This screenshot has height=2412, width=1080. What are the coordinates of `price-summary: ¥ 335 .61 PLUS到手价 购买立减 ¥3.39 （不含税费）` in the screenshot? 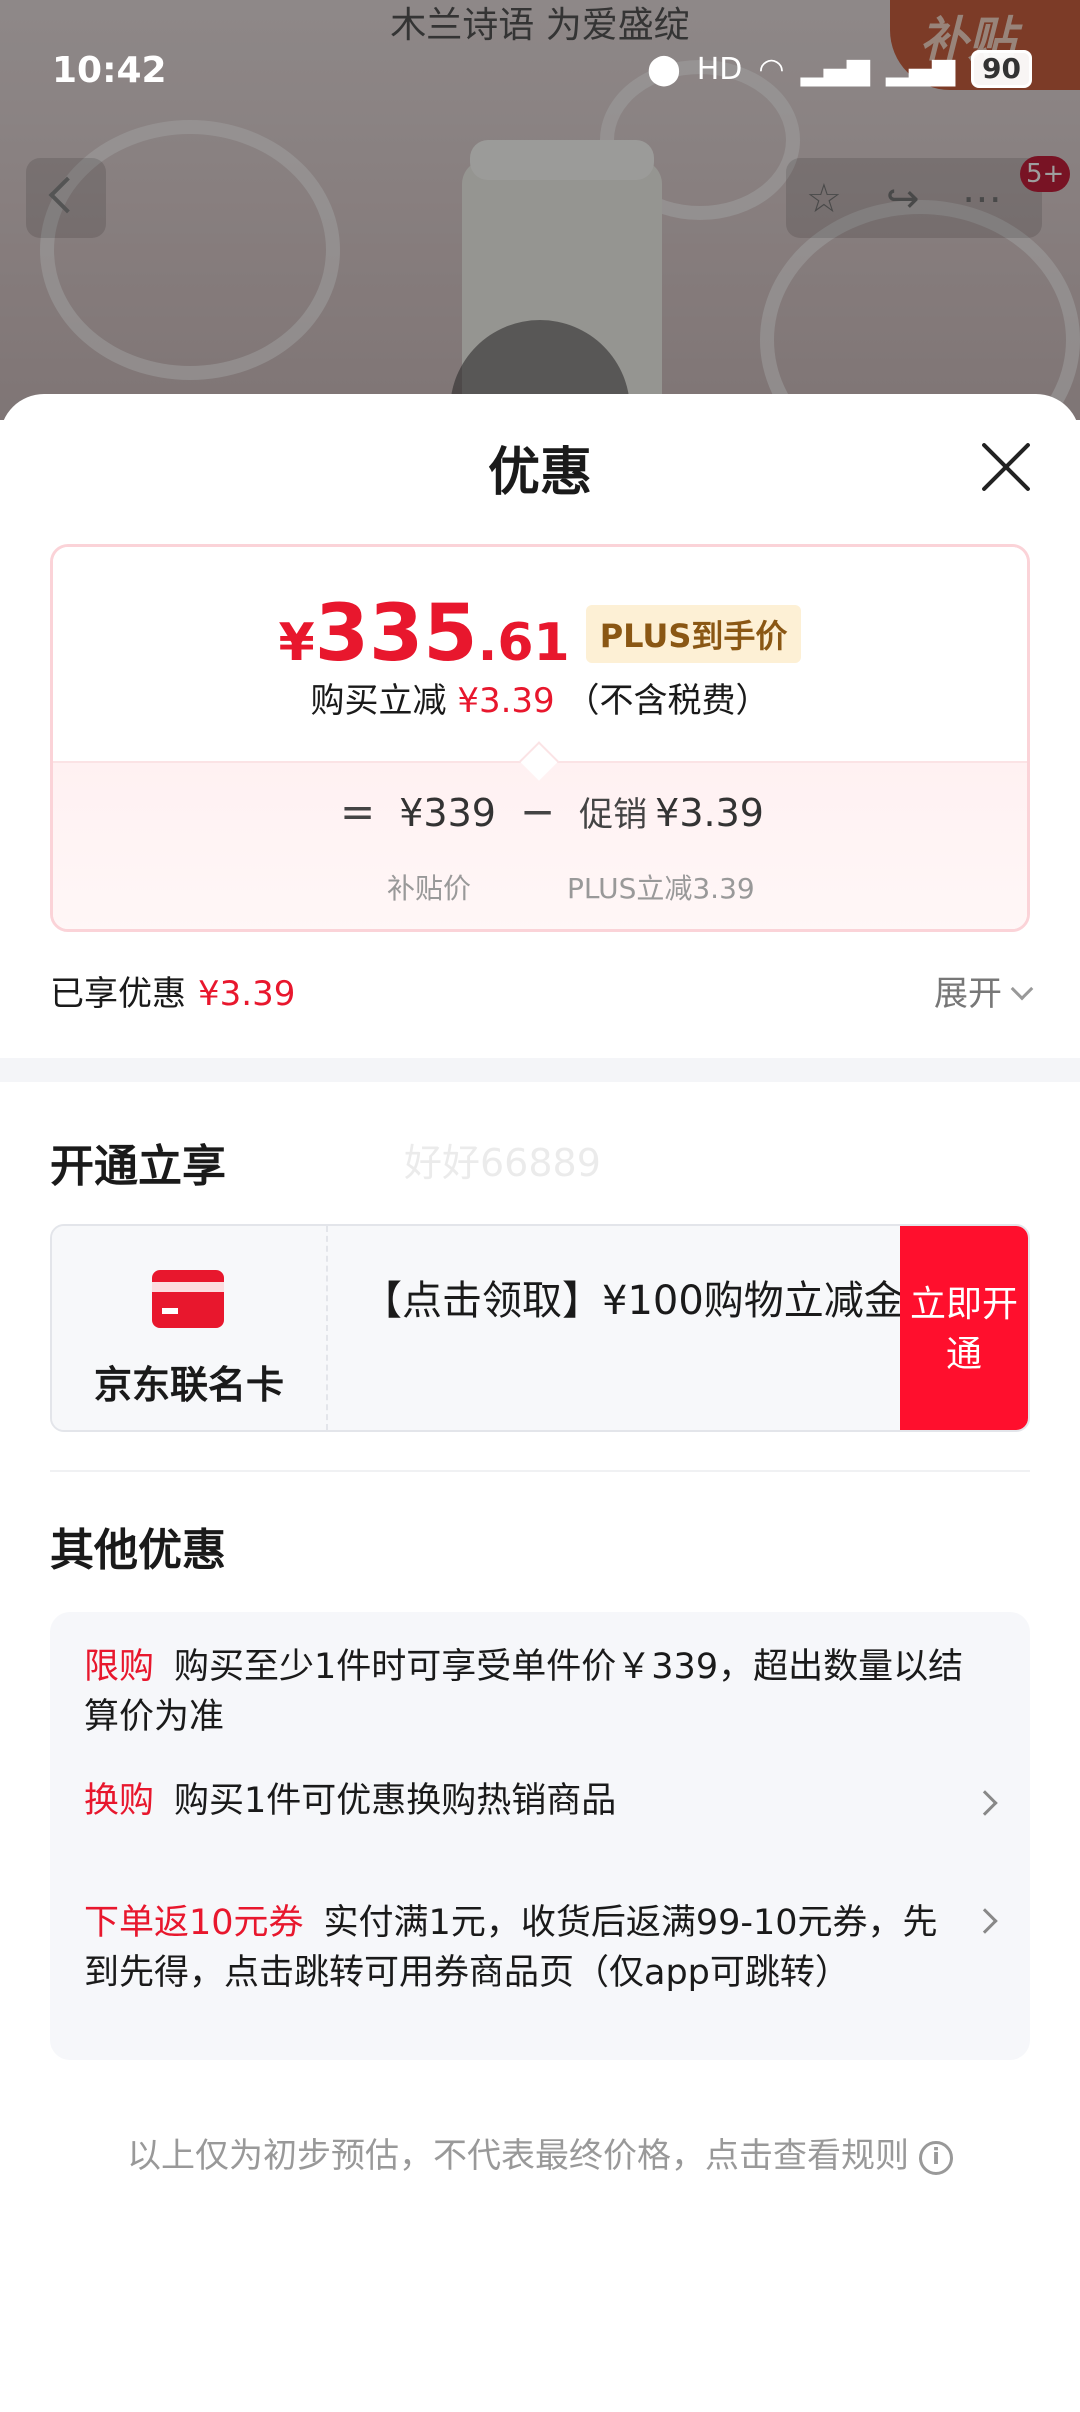 It's located at (540, 654).